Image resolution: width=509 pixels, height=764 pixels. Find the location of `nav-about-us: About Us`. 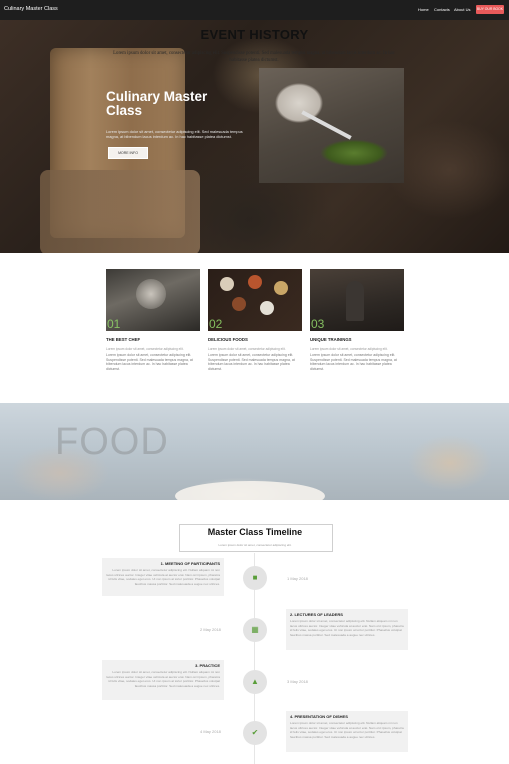

nav-about-us: About Us is located at coordinates (462, 9).